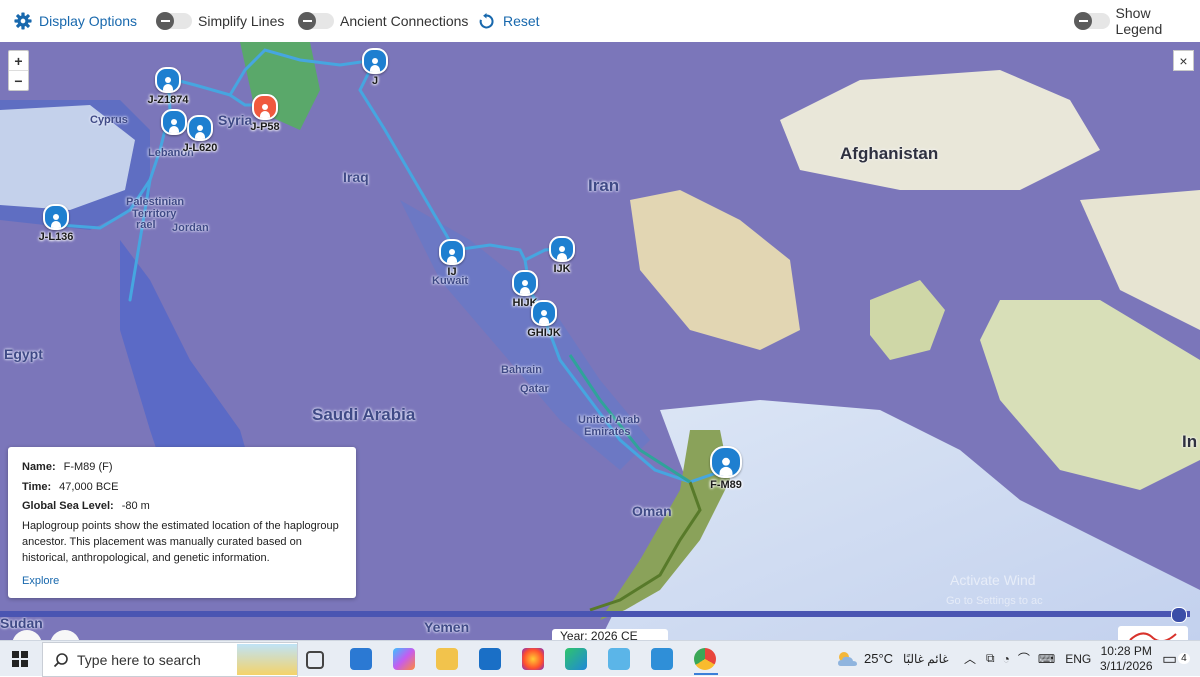  Describe the element at coordinates (726, 485) in the screenshot. I see `haplogroup-label: F-M89` at that location.